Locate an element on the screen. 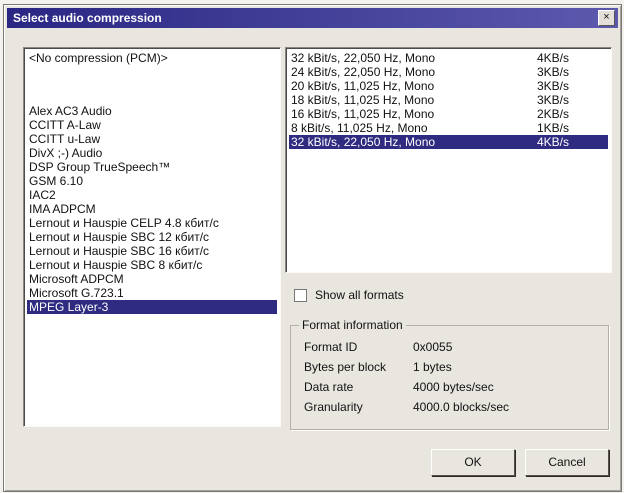  codec-item: Alex AC3 Audio is located at coordinates (152, 111).